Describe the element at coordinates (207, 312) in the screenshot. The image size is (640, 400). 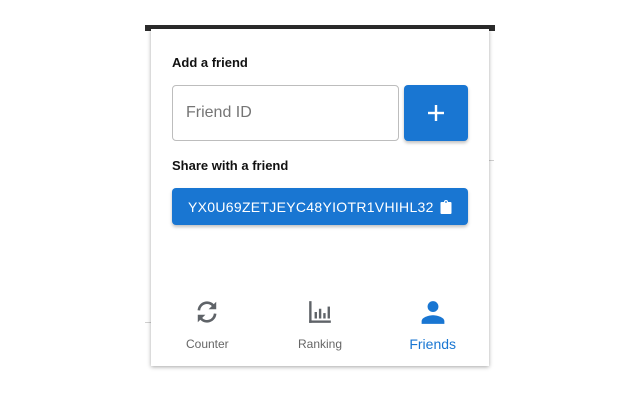
I see `refresh-icon` at that location.